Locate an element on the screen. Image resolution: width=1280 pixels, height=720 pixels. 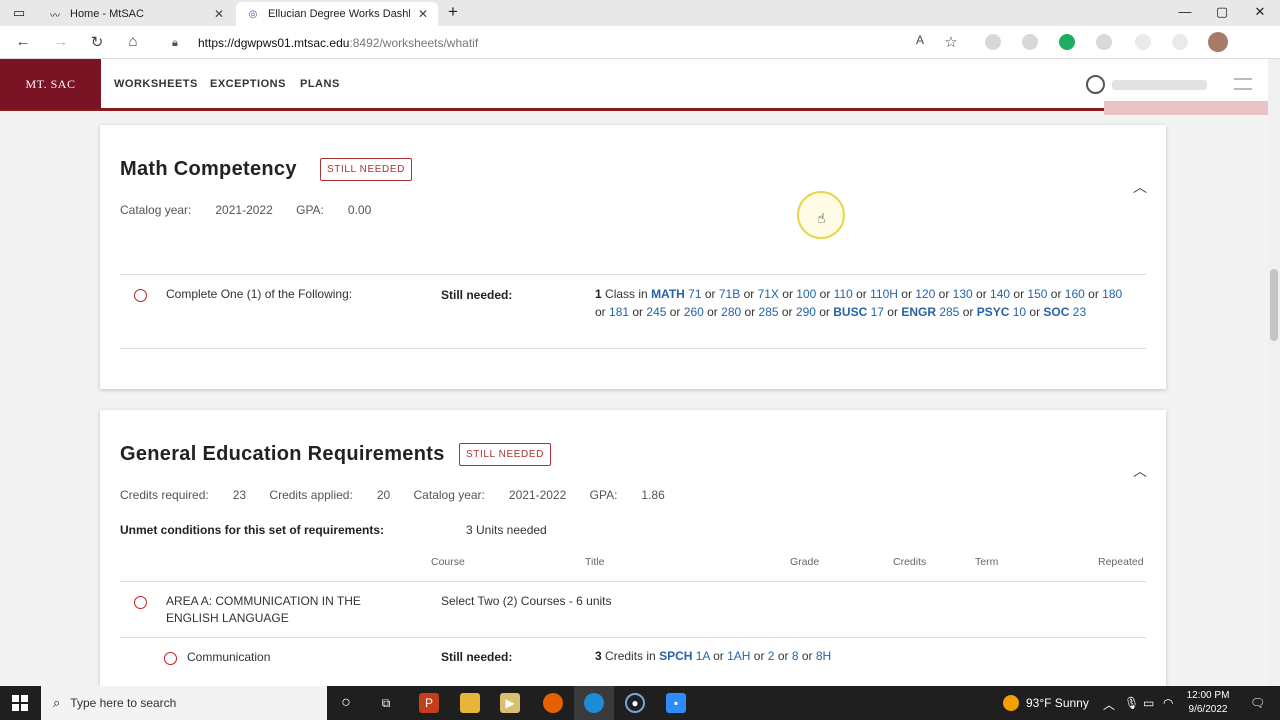
firefox-icon is located at coordinates (553, 703).